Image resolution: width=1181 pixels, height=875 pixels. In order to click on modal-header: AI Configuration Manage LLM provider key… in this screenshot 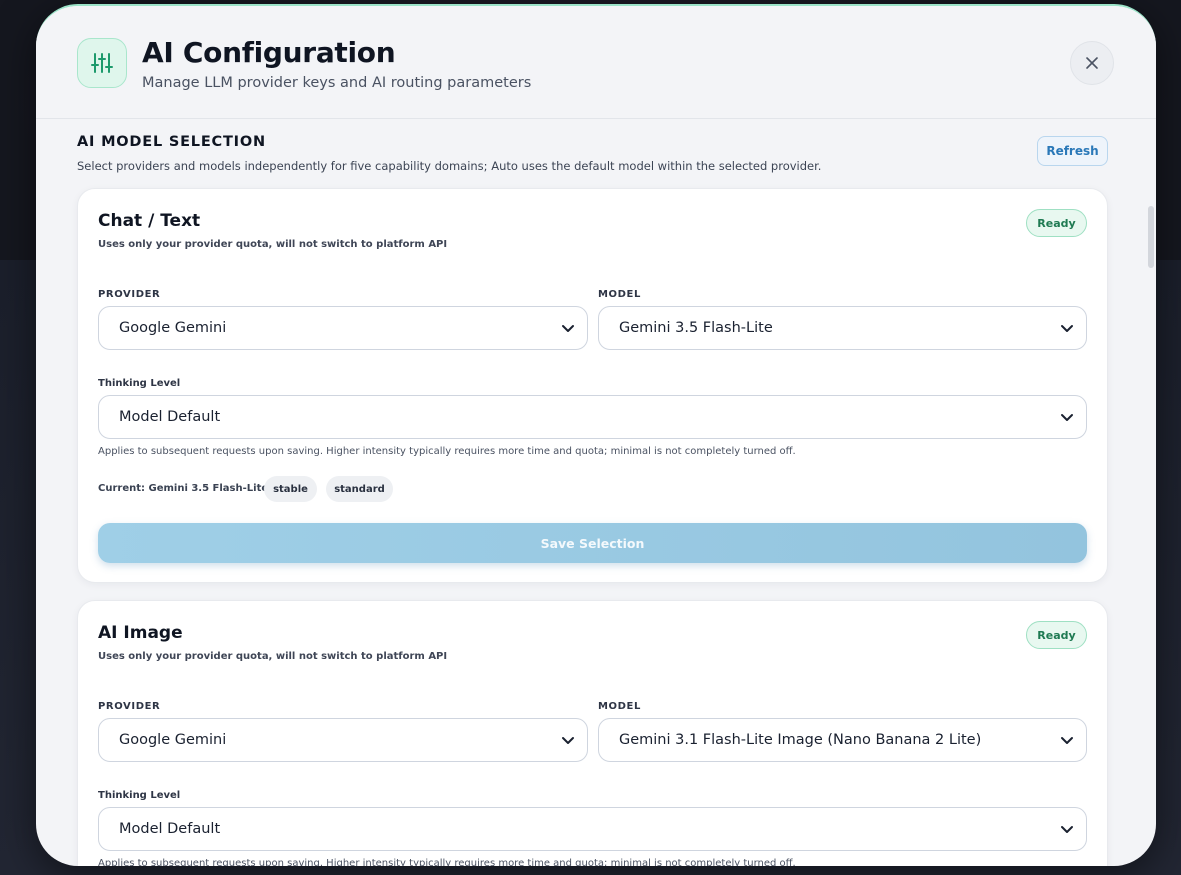, I will do `click(596, 62)`.